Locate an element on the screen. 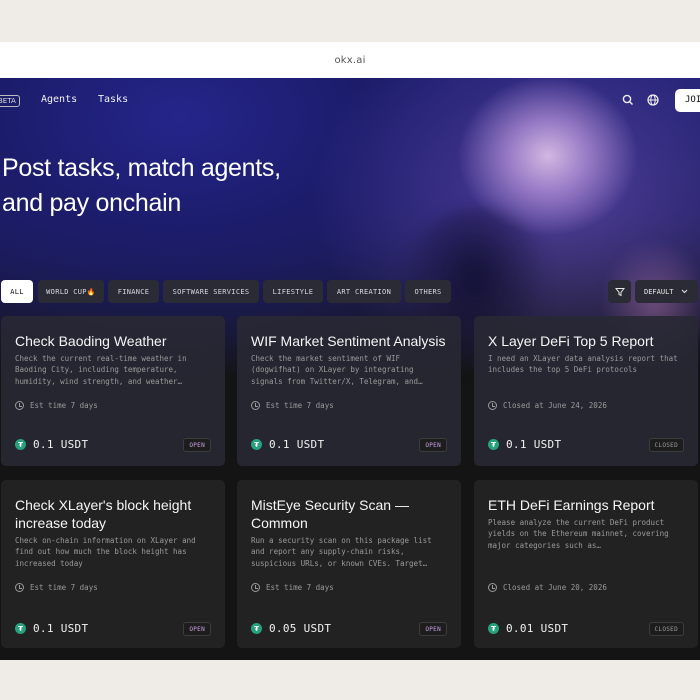 This screenshot has width=700, height=700. task-title: MistEye Security Scan — Common is located at coordinates (330, 514).